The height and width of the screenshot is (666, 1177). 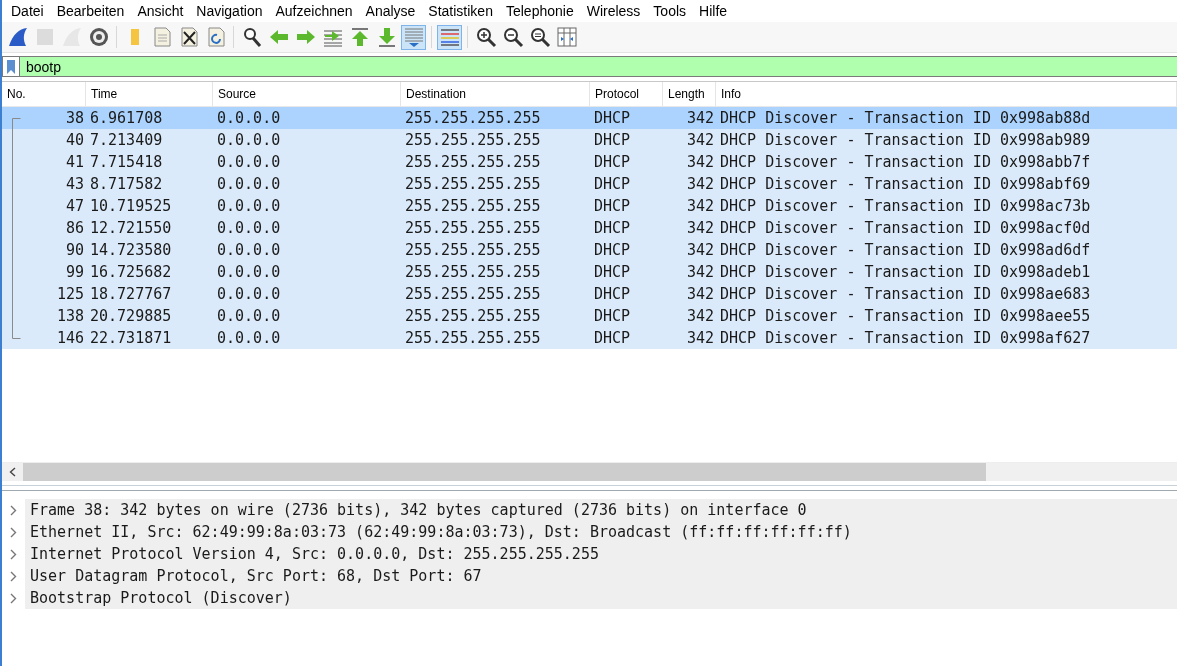 I want to click on table-cell-text: 125, so click(x=70, y=294).